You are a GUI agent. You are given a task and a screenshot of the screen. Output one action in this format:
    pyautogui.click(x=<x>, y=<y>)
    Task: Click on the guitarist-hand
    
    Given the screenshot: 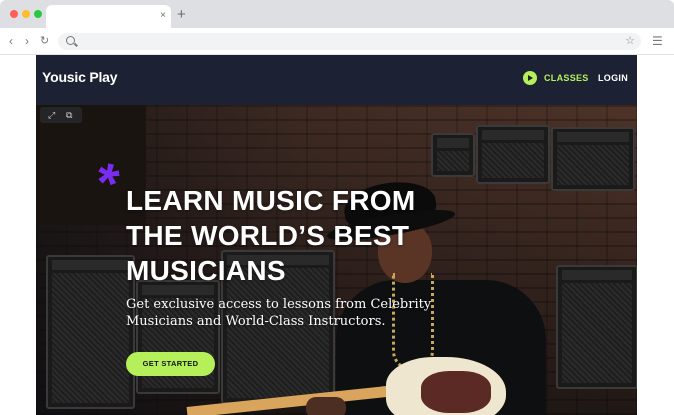 What is the action you would take?
    pyautogui.click(x=326, y=406)
    